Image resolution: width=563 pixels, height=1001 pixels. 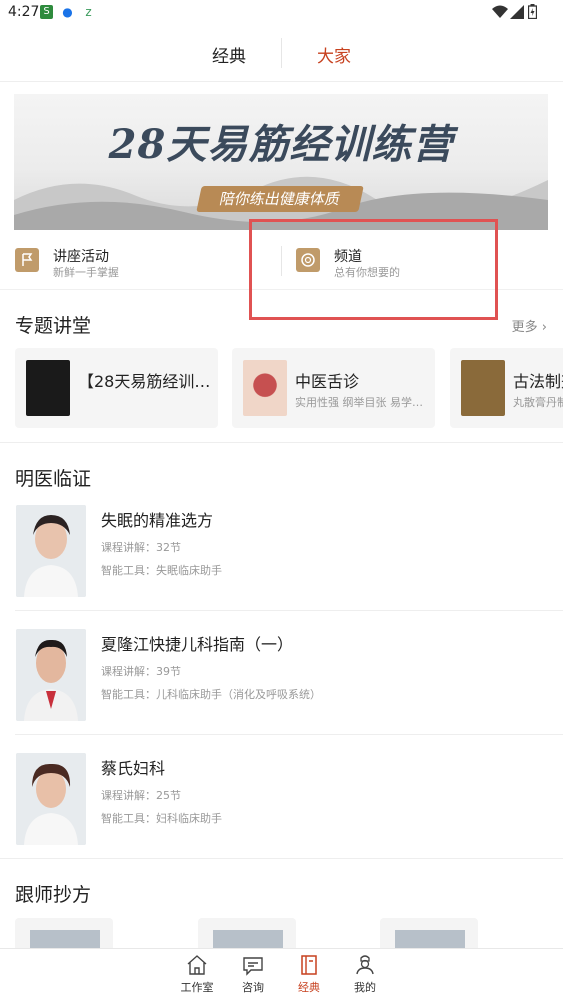 What do you see at coordinates (53, 326) in the screenshot?
I see `topics-section-title: 专题讲堂` at bounding box center [53, 326].